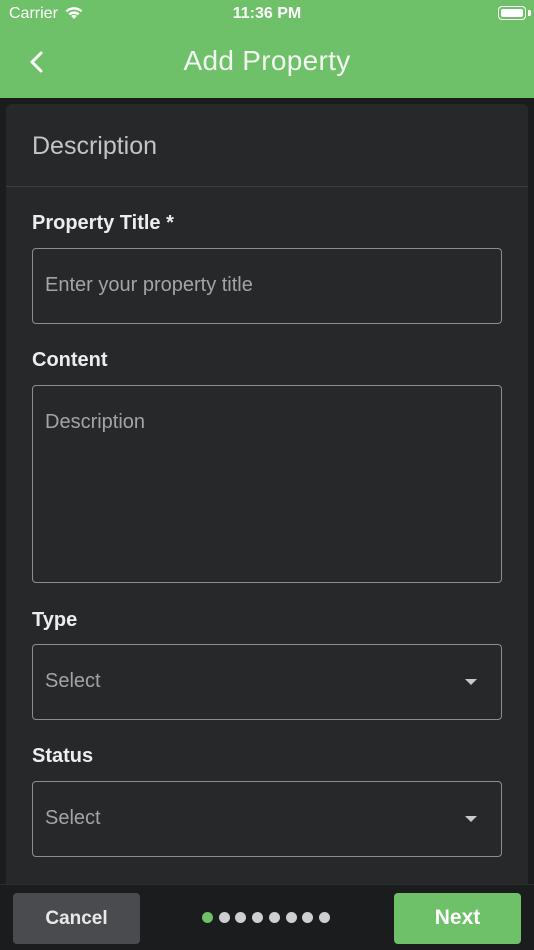 This screenshot has width=534, height=950. I want to click on next-button: Next, so click(457, 918).